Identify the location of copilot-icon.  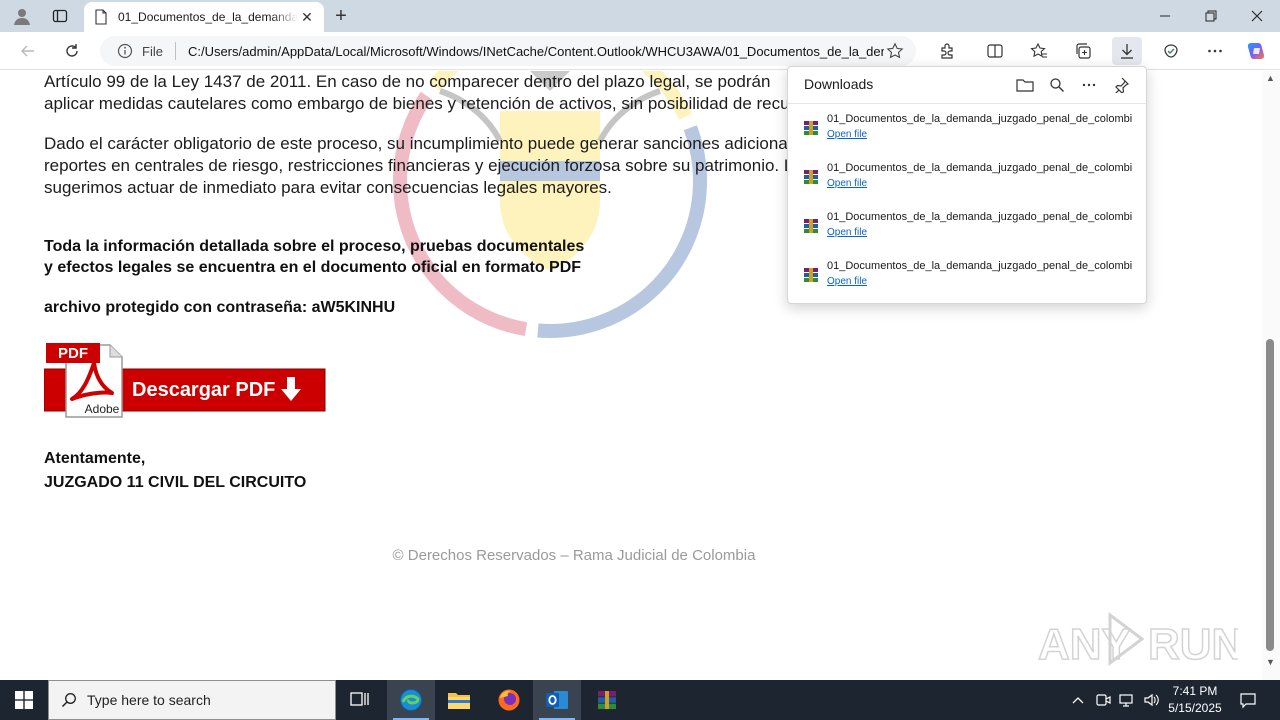
(1257, 51).